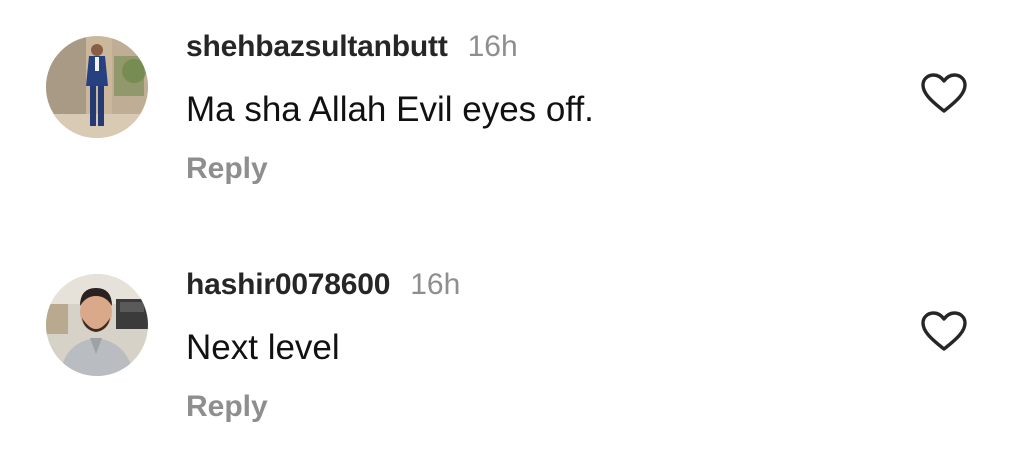  I want to click on username: hashir0078600, so click(288, 285).